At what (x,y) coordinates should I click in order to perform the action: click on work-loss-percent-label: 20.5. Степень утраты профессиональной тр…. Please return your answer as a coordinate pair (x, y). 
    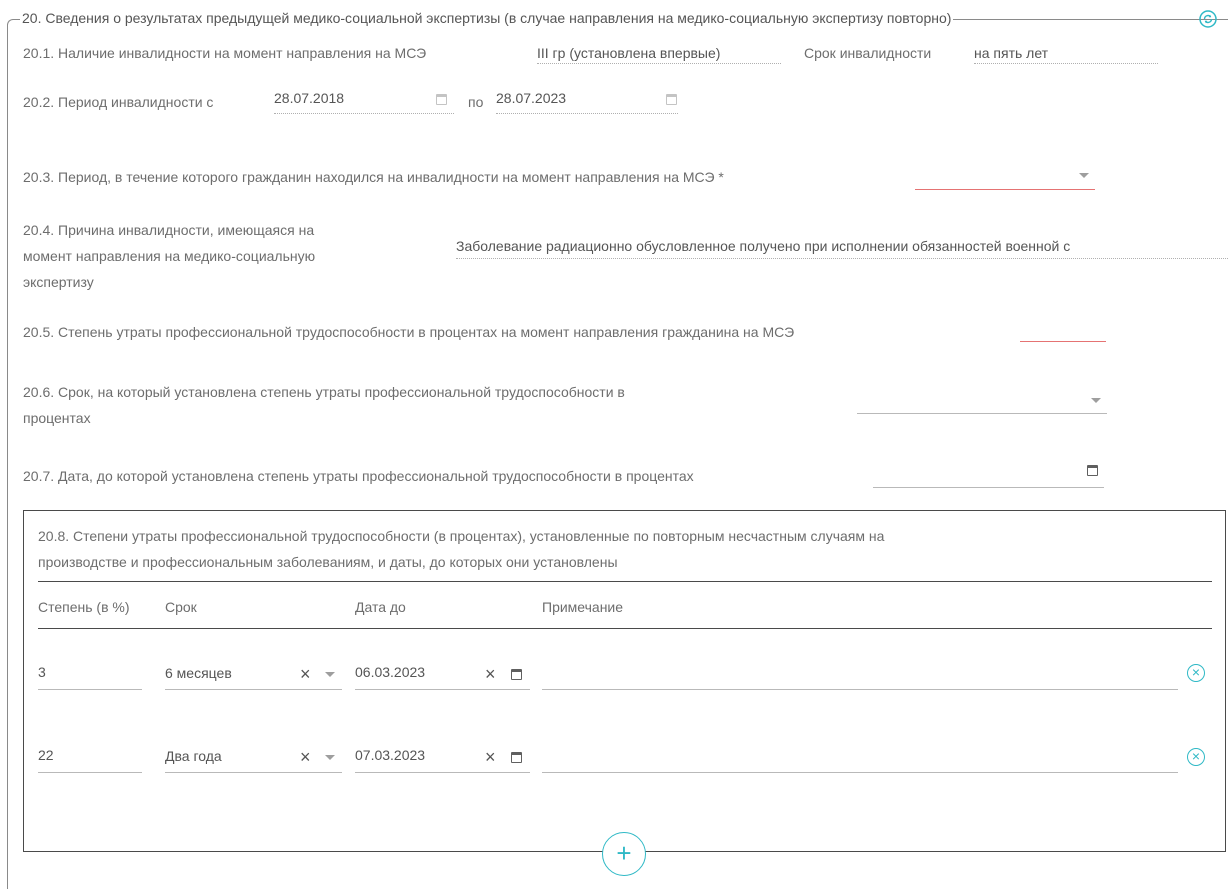
    Looking at the image, I should click on (409, 332).